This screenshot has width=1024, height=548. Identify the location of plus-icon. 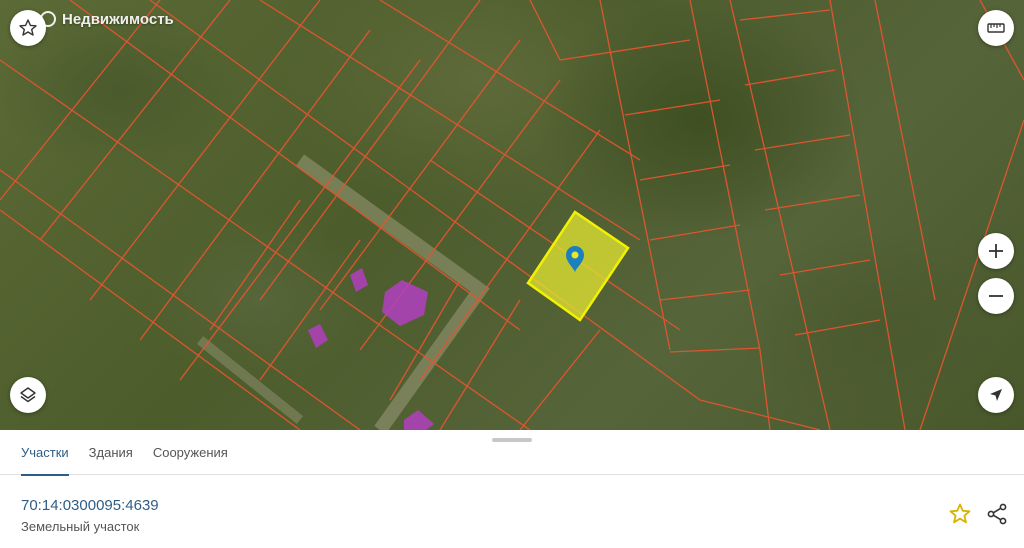
(996, 251).